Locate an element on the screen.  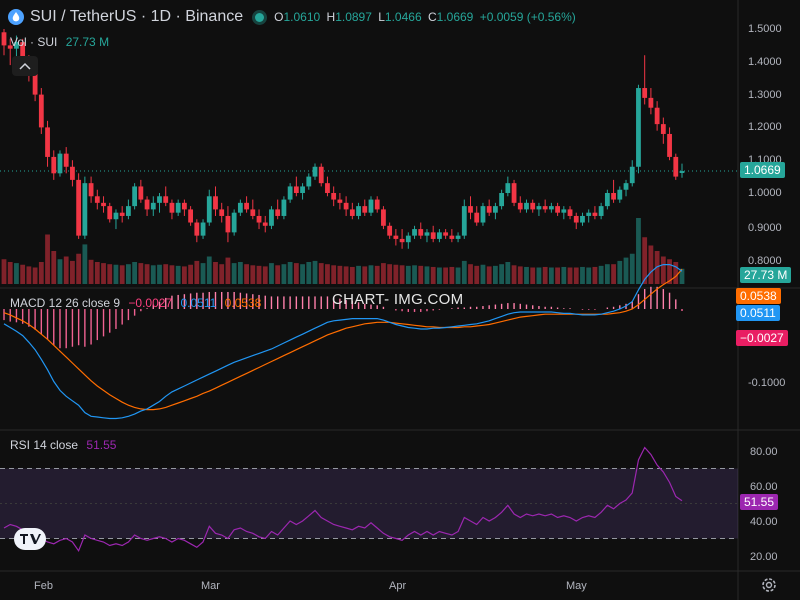
time-tick-apr: Apr is located at coordinates (397, 586).